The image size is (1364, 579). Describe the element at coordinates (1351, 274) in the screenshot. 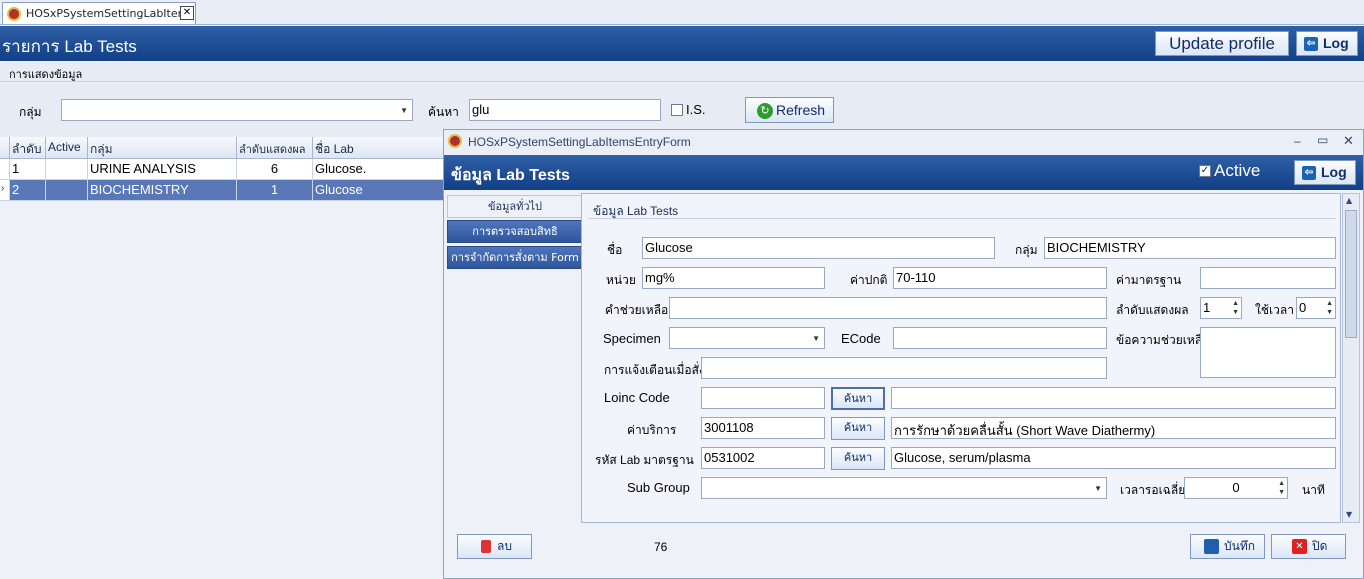

I see `scrollbar-thumb` at that location.